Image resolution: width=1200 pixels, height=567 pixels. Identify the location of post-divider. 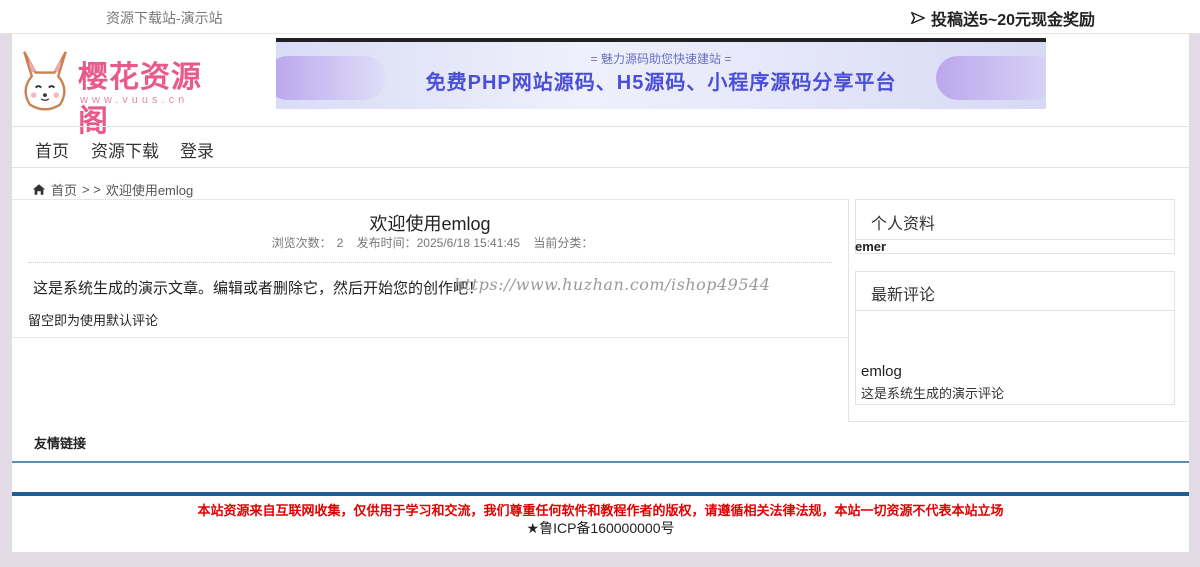
(430, 262).